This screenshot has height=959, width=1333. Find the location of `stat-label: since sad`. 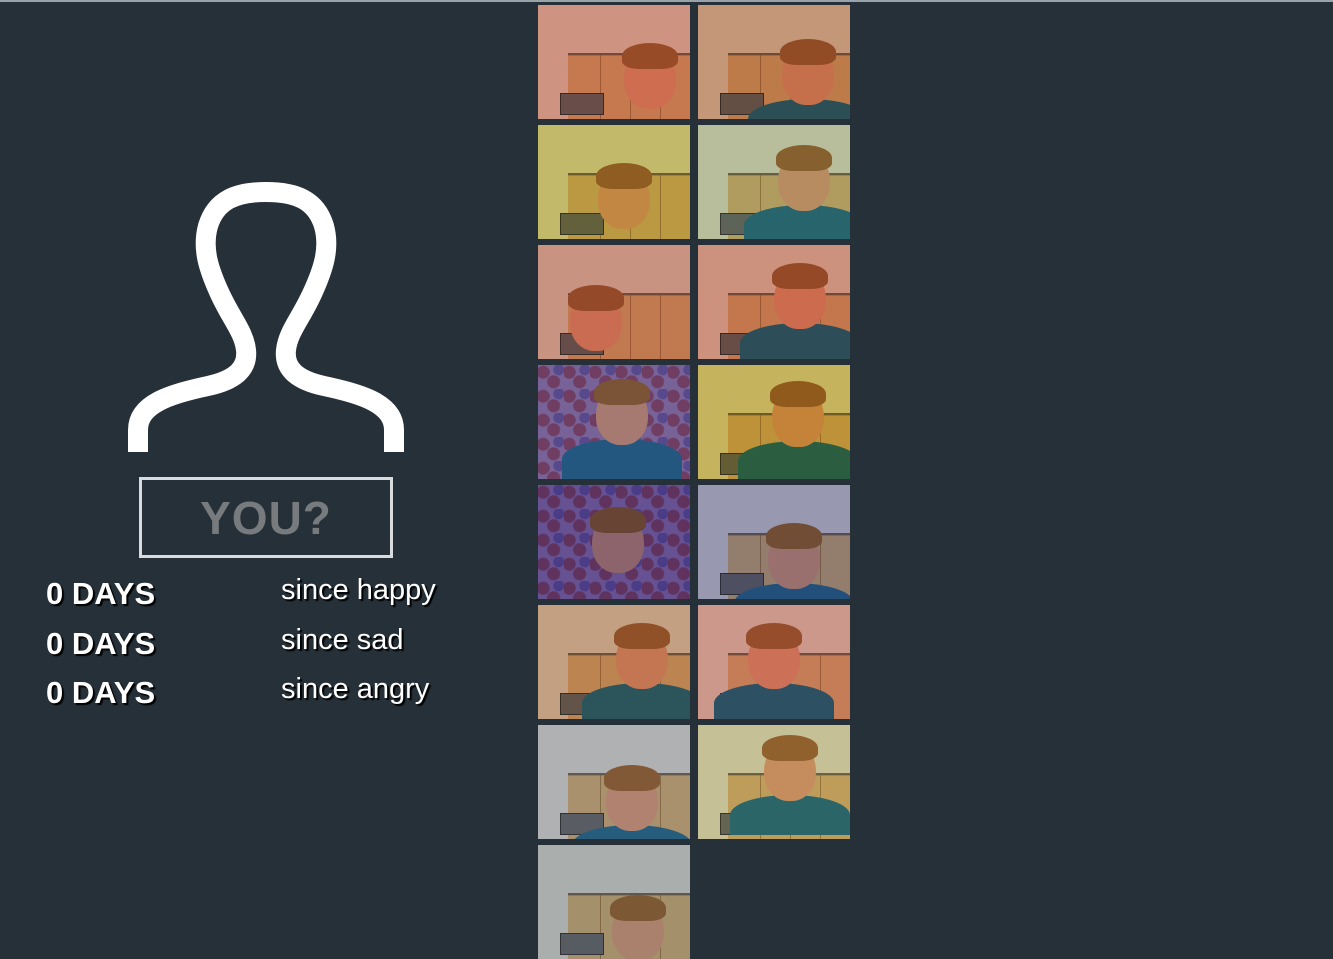

stat-label: since sad is located at coordinates (342, 639).